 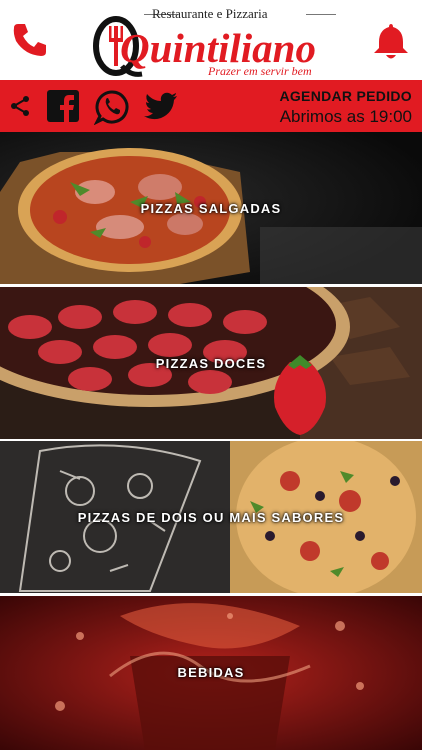 I want to click on share-icon, so click(x=20, y=106).